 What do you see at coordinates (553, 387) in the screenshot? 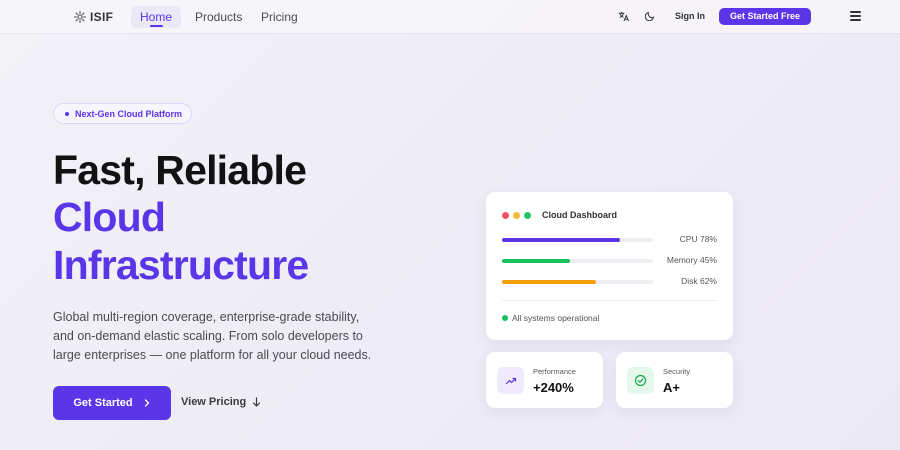
I see `performance-value: +240%` at bounding box center [553, 387].